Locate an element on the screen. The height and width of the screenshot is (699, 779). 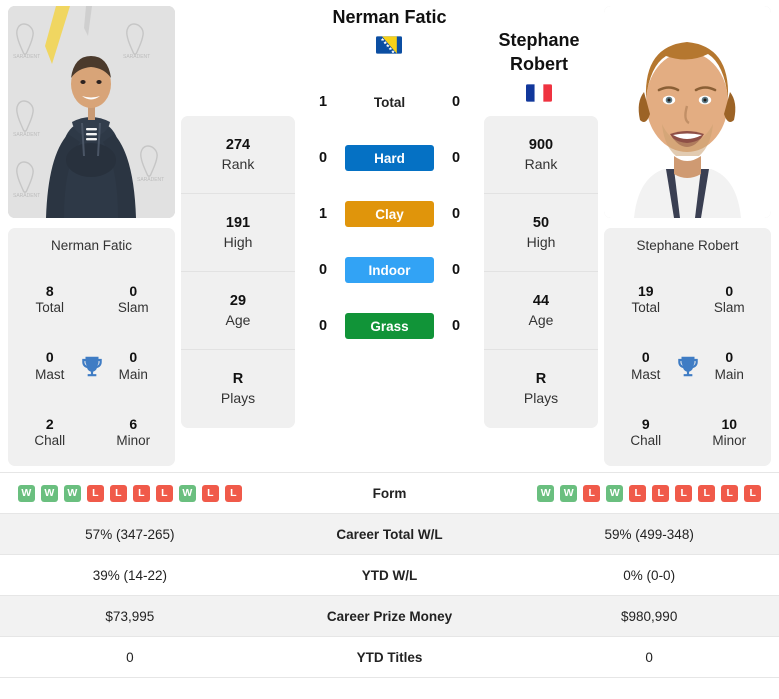
h2h-total-right-score: 0 is located at coordinates (456, 102).